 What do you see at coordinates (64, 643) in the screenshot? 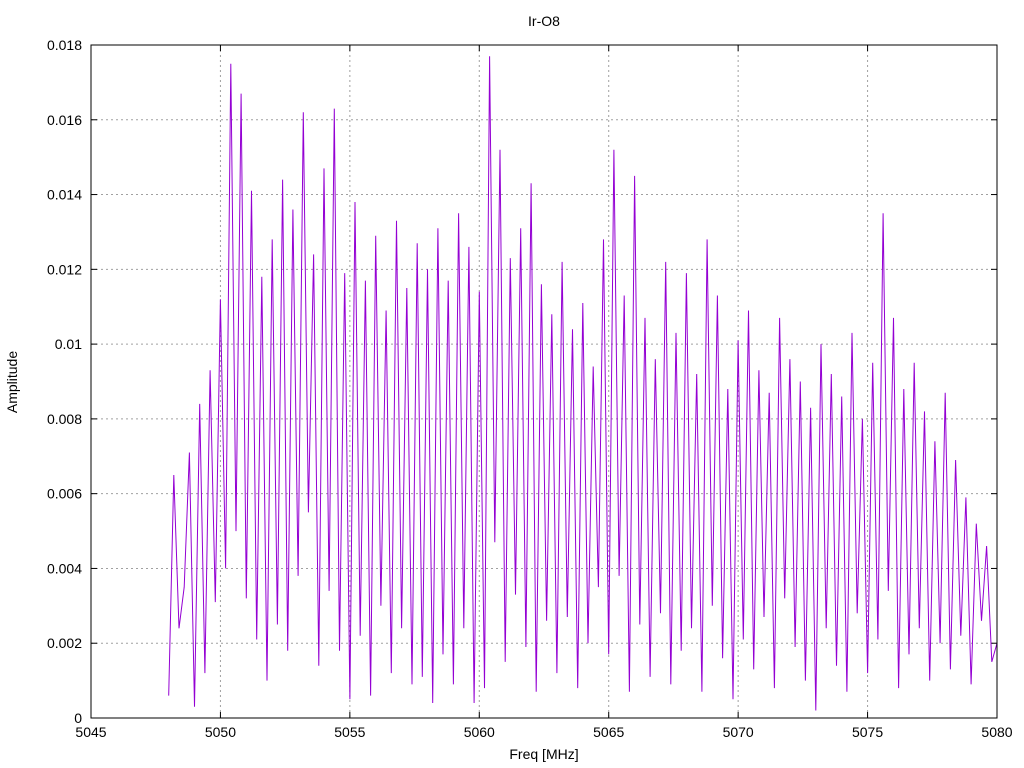
I see `y-tick-label: 0.002` at bounding box center [64, 643].